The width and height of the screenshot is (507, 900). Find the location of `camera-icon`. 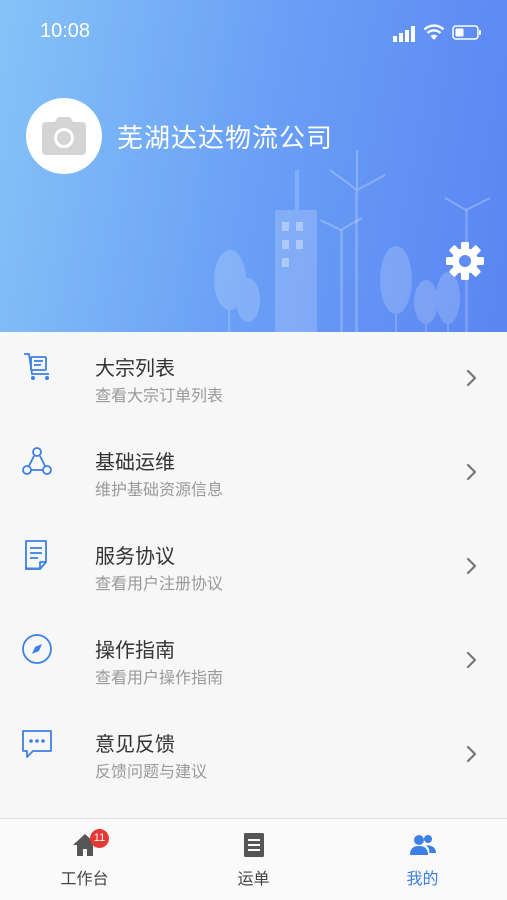

camera-icon is located at coordinates (64, 136).